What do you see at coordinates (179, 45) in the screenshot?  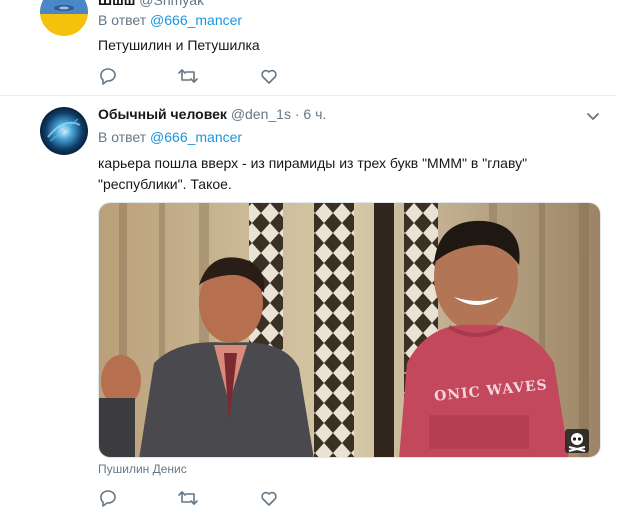 I see `tweet-text: Петушилин и Петушилка` at bounding box center [179, 45].